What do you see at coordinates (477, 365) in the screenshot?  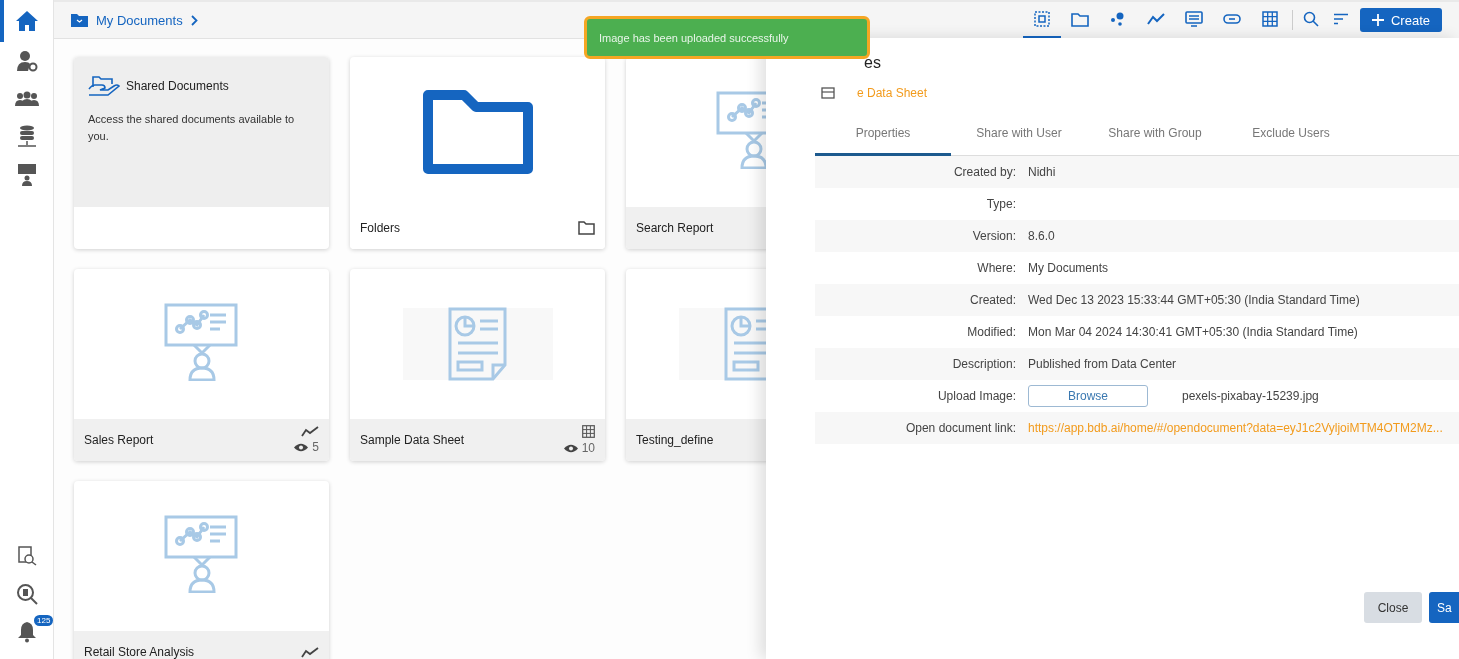 I see `document-card: Sample Data Sheet 10` at bounding box center [477, 365].